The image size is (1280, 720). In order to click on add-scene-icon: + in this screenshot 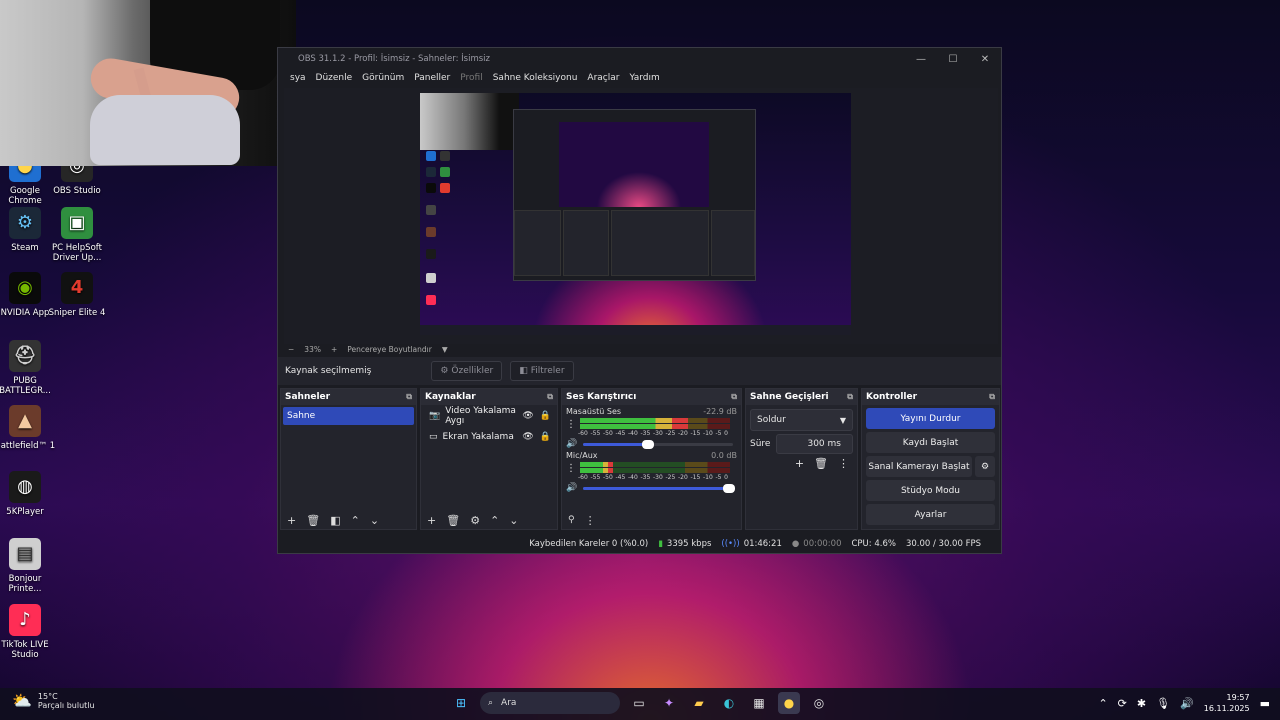, I will do `click(291, 520)`.